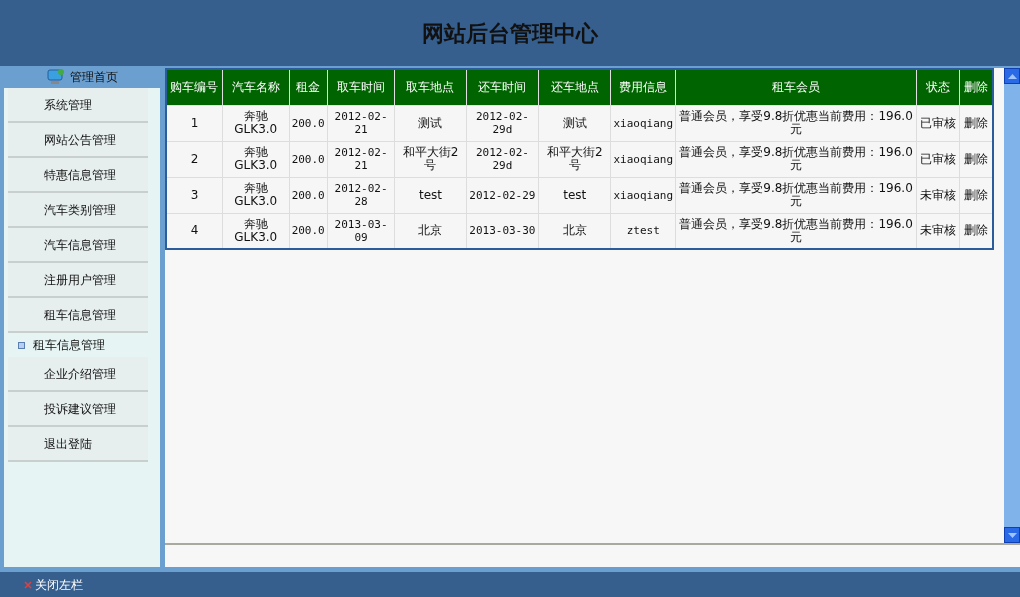 This screenshot has width=1020, height=597. Describe the element at coordinates (194, 123) in the screenshot. I see `table-cell: 1` at that location.